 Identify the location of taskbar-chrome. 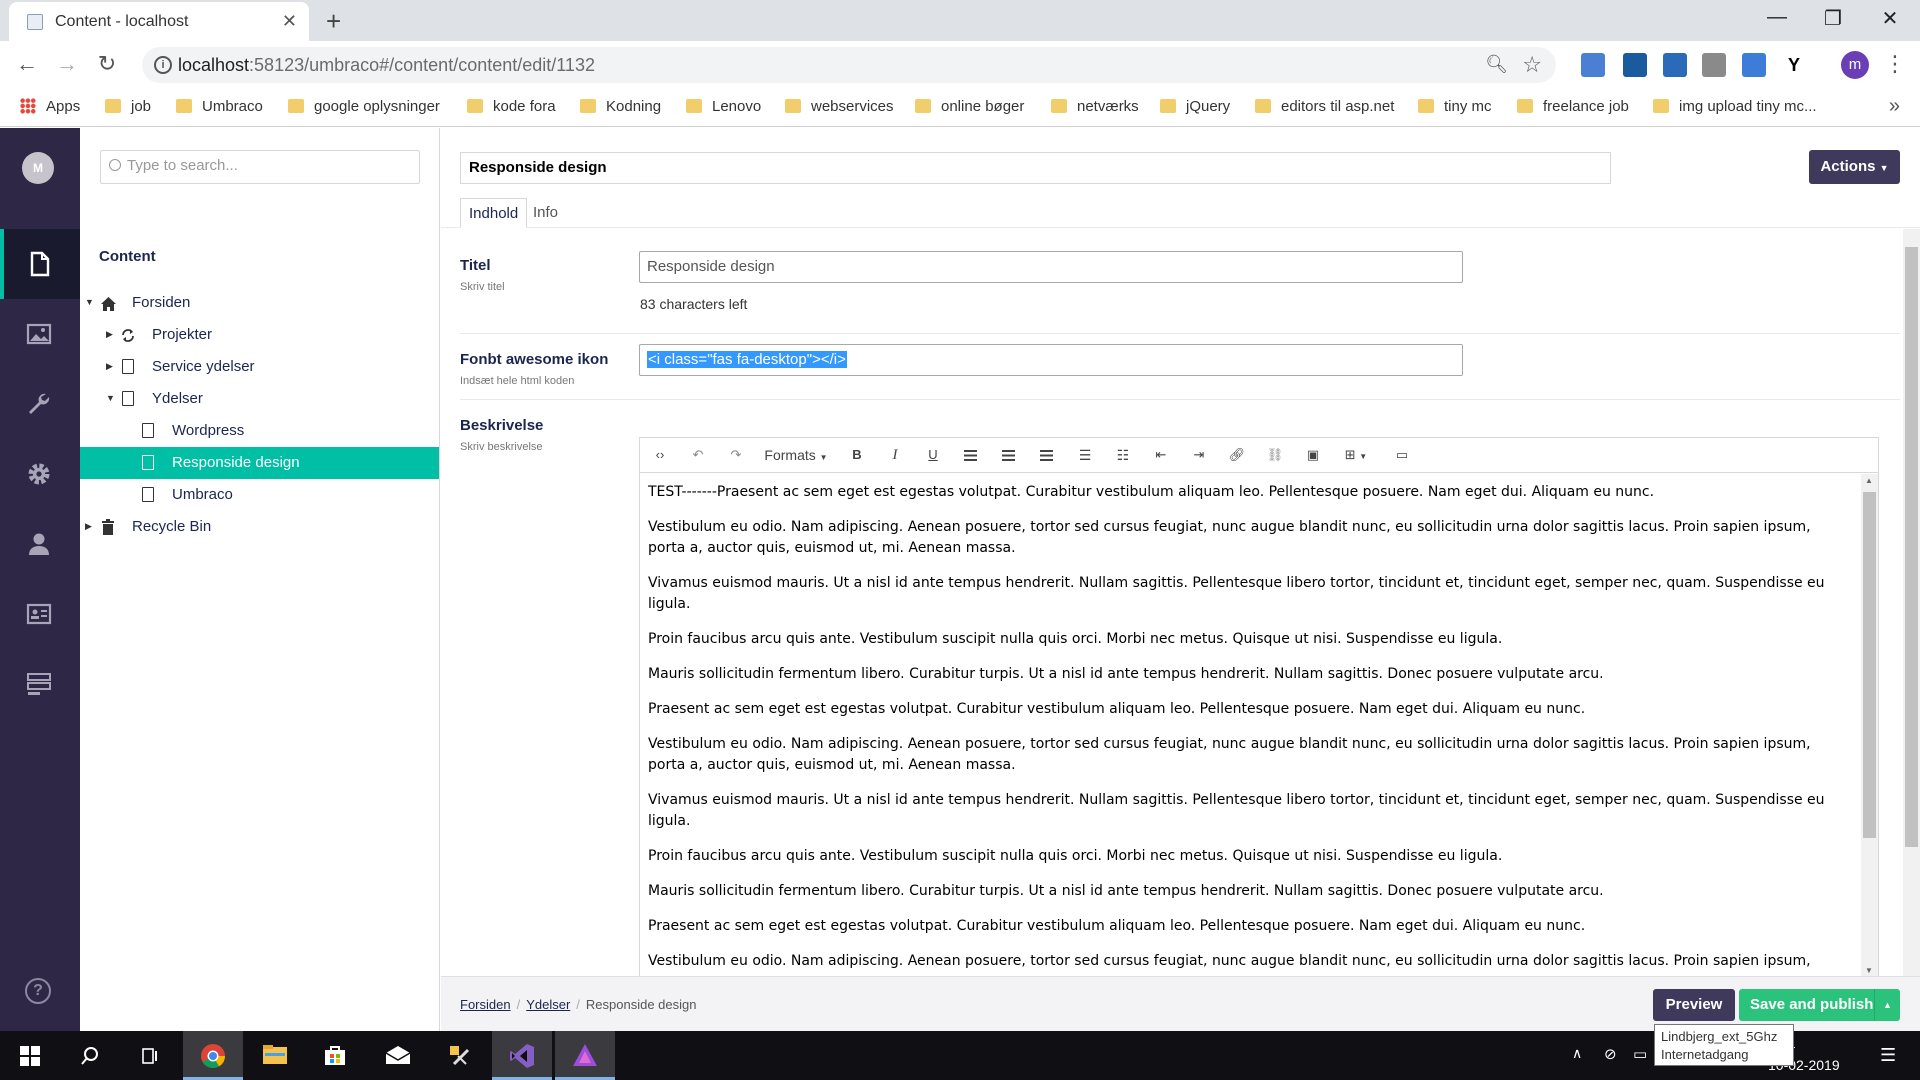
(213, 1055).